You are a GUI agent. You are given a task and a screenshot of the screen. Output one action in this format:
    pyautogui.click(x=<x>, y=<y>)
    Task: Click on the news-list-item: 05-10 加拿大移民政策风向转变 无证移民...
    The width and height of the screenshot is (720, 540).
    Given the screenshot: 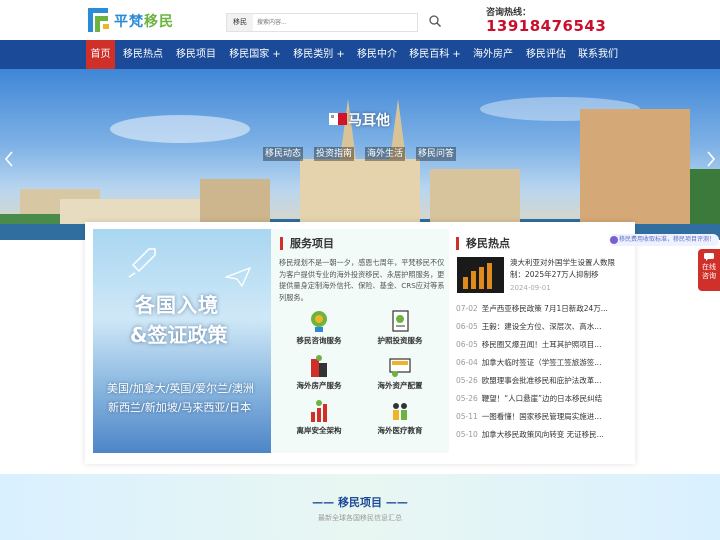 What is the action you would take?
    pyautogui.click(x=541, y=435)
    